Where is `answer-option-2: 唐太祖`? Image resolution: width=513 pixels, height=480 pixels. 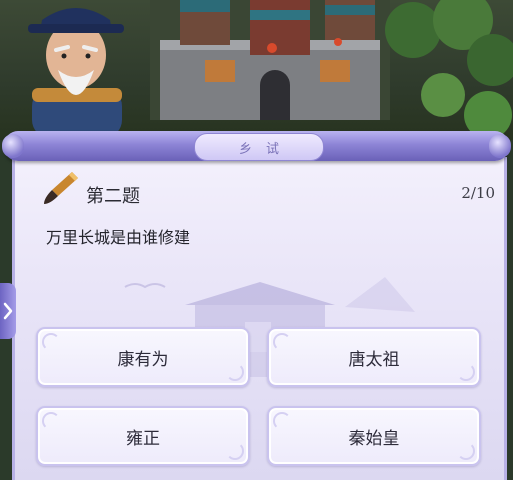
answer-option-2: 唐太祖 is located at coordinates (374, 357).